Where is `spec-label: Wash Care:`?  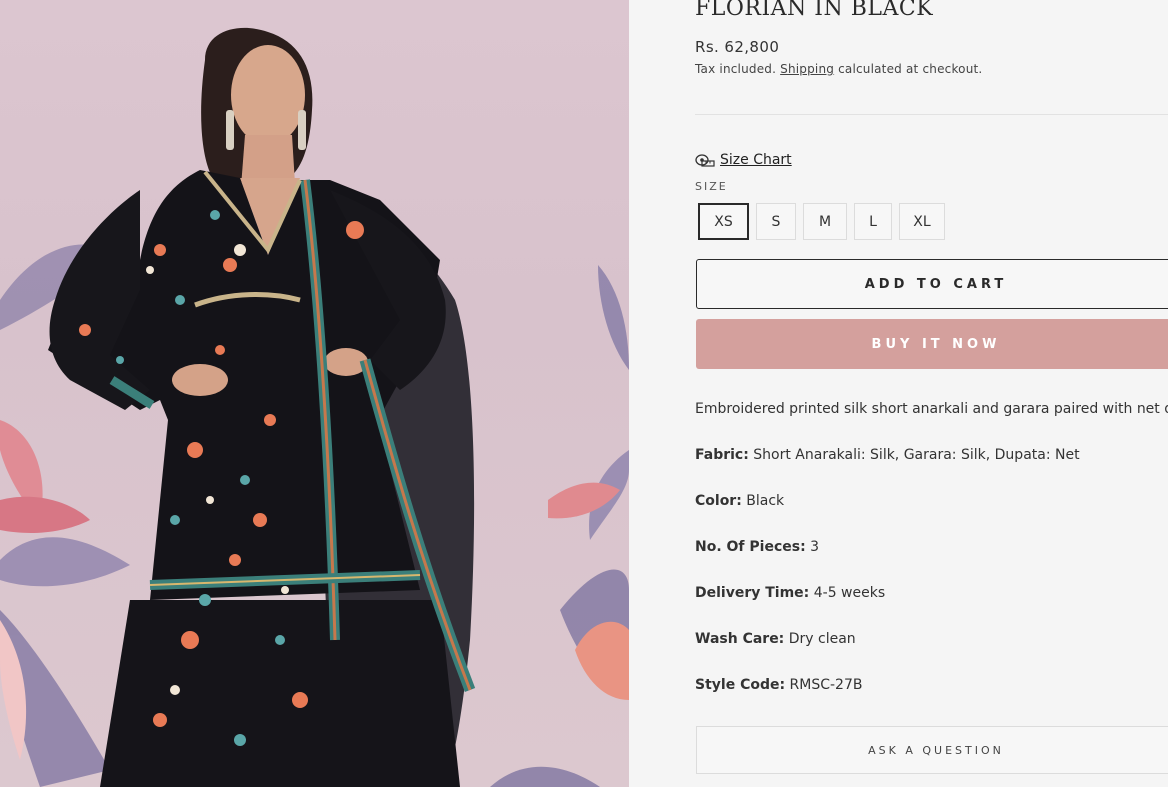
spec-label: Wash Care: is located at coordinates (740, 639).